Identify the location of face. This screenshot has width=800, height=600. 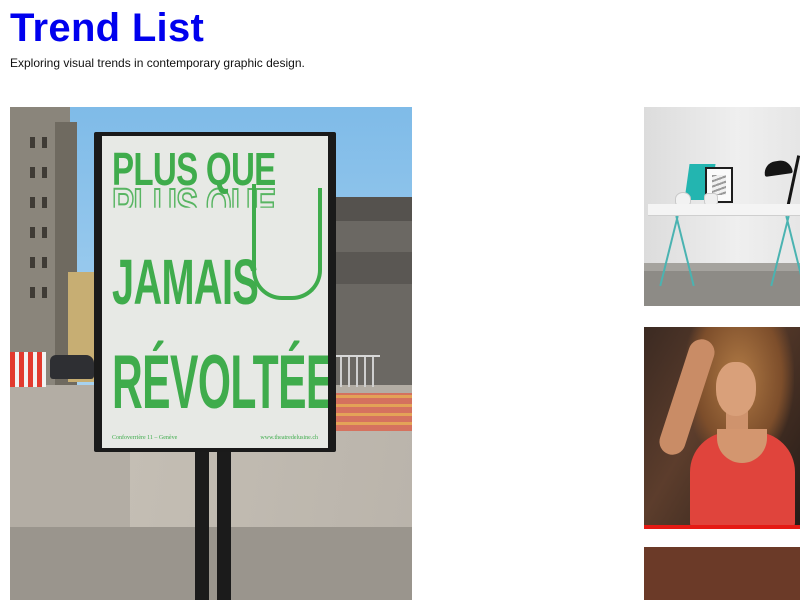
(736, 389).